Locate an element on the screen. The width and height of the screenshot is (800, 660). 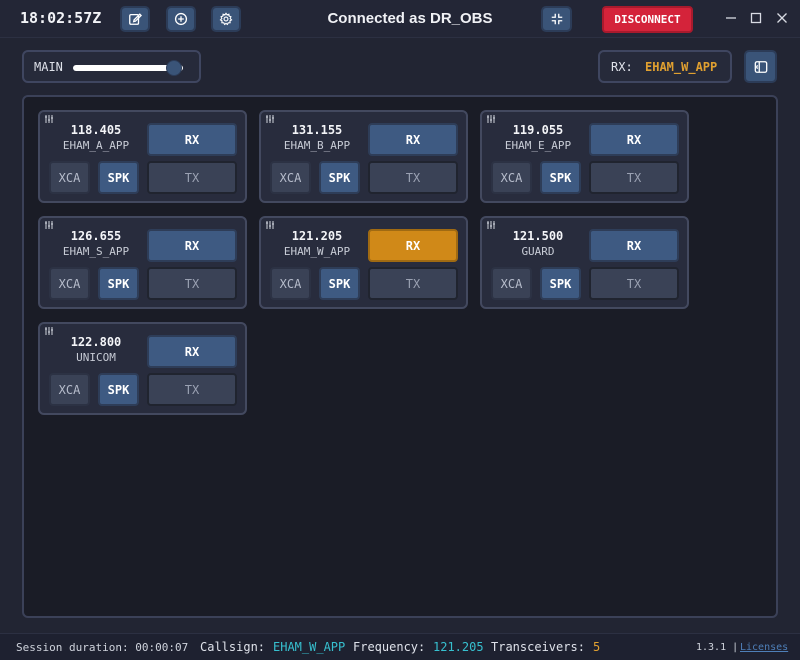
frequency: 118.405 is located at coordinates (96, 130).